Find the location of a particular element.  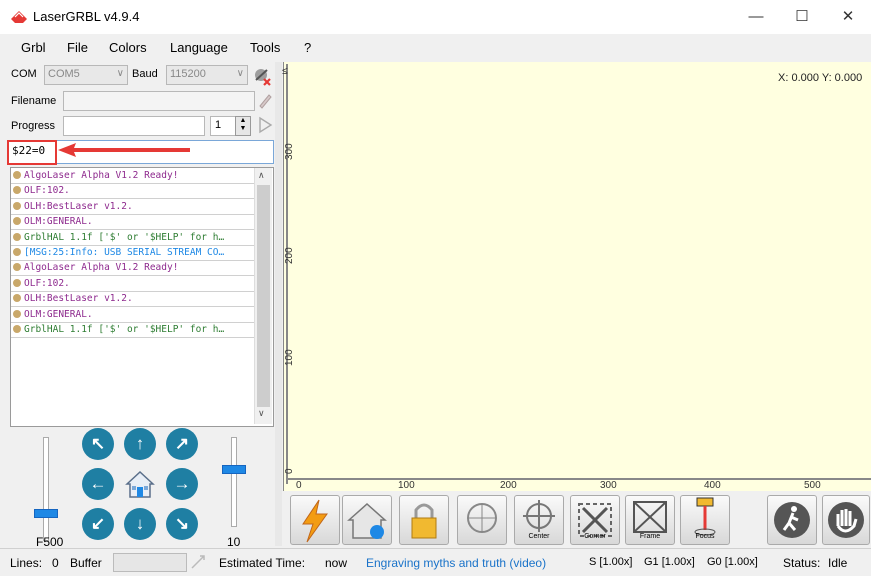

frame-label: Frame is located at coordinates (650, 536).